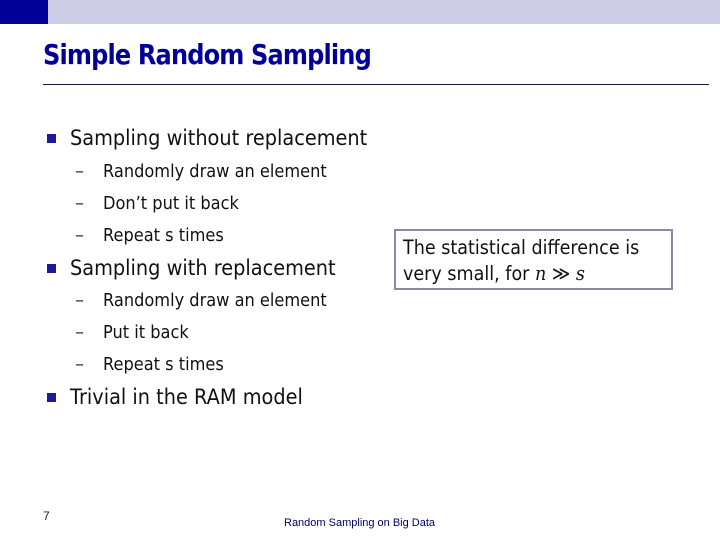 The width and height of the screenshot is (720, 540). Describe the element at coordinates (360, 523) in the screenshot. I see `slide-footer: Random Sampling on Big Data` at that location.